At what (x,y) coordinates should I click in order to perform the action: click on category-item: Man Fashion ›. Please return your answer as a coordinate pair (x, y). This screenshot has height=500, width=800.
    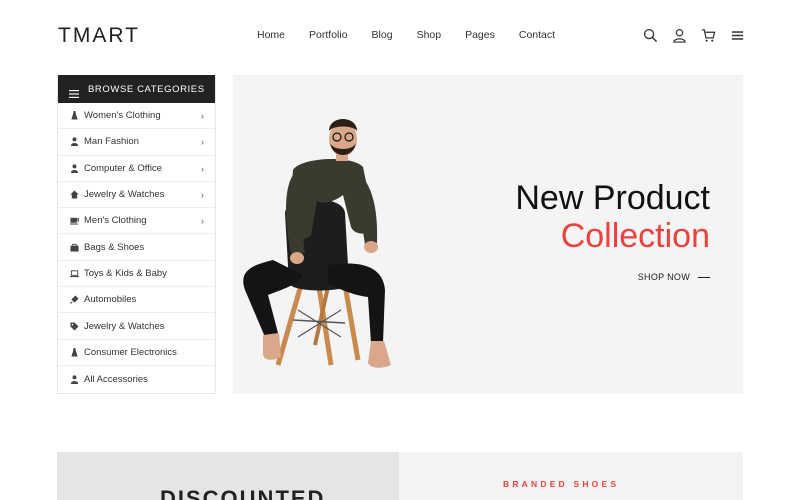
    Looking at the image, I should click on (136, 142).